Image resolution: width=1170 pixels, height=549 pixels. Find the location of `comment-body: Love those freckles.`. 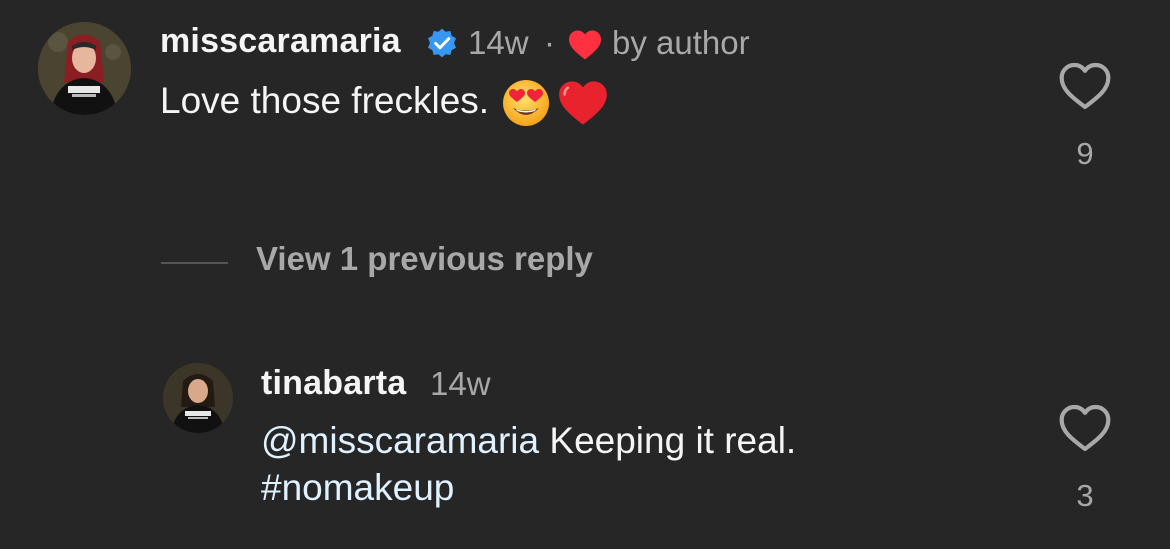

comment-body: Love those freckles. is located at coordinates (384, 102).